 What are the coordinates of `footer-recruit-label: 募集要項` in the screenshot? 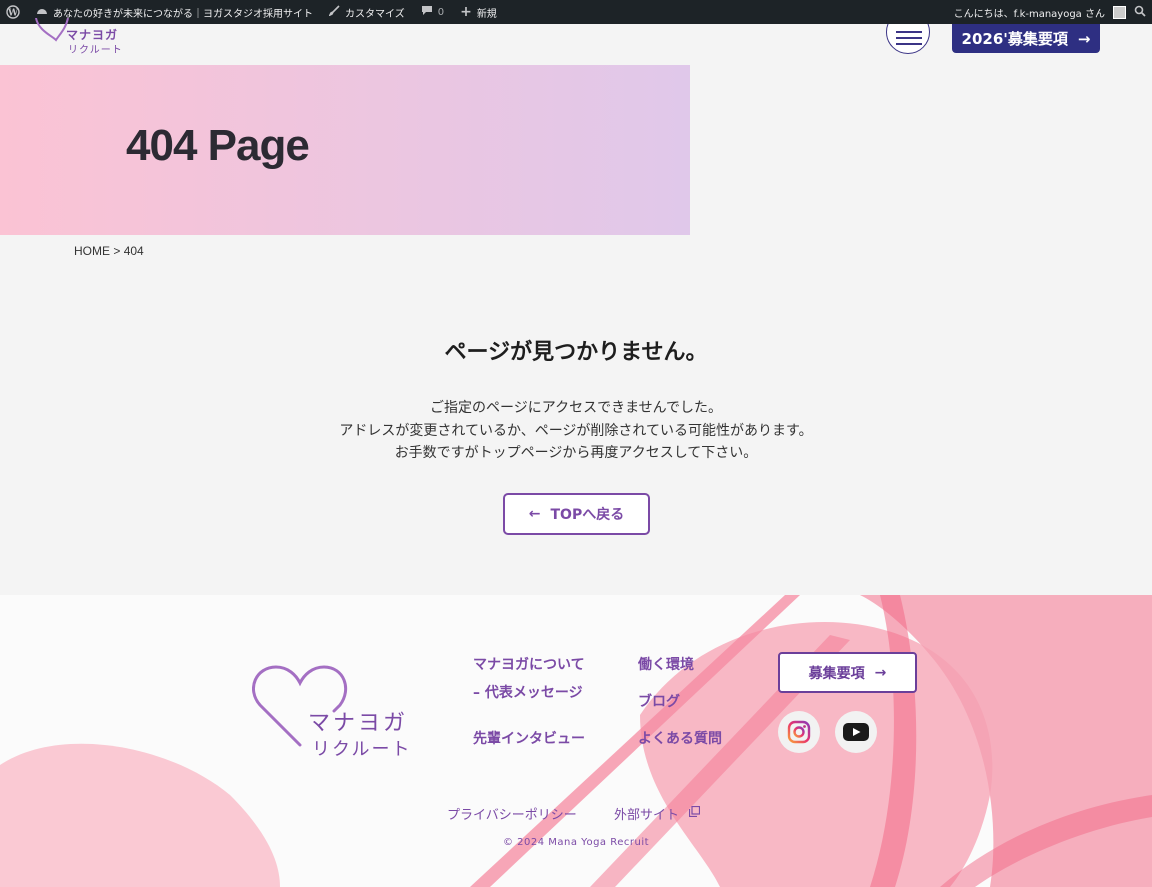 It's located at (836, 673).